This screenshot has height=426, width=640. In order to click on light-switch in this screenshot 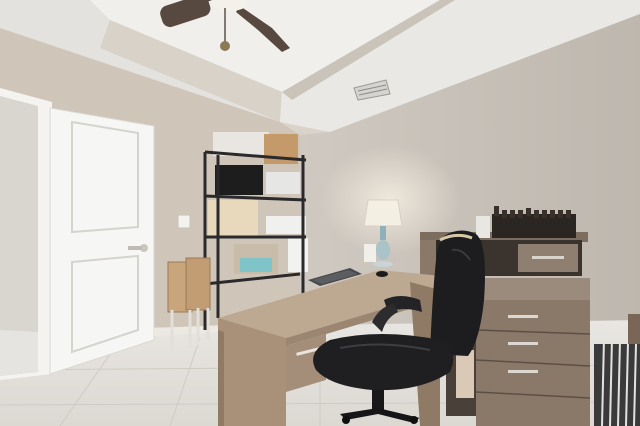, I will do `click(184, 221)`.